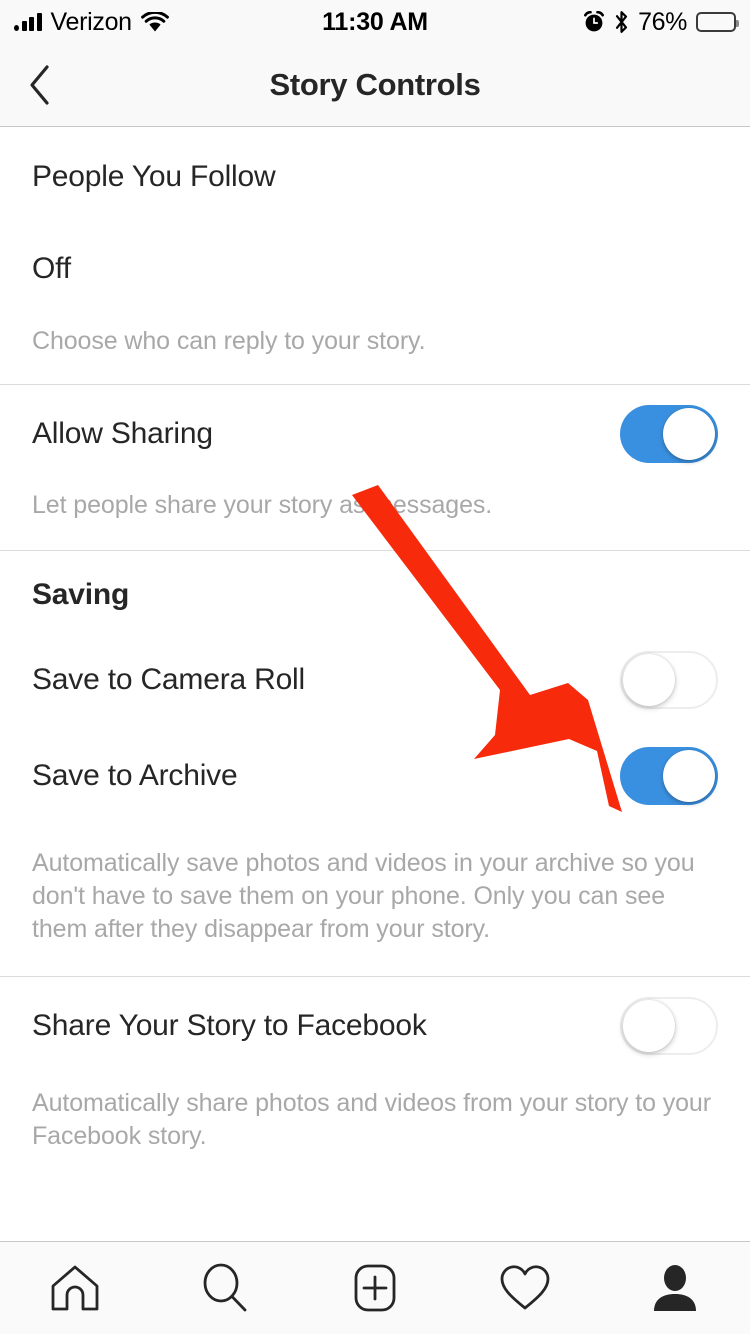 The width and height of the screenshot is (750, 1334). I want to click on back-button, so click(40, 85).